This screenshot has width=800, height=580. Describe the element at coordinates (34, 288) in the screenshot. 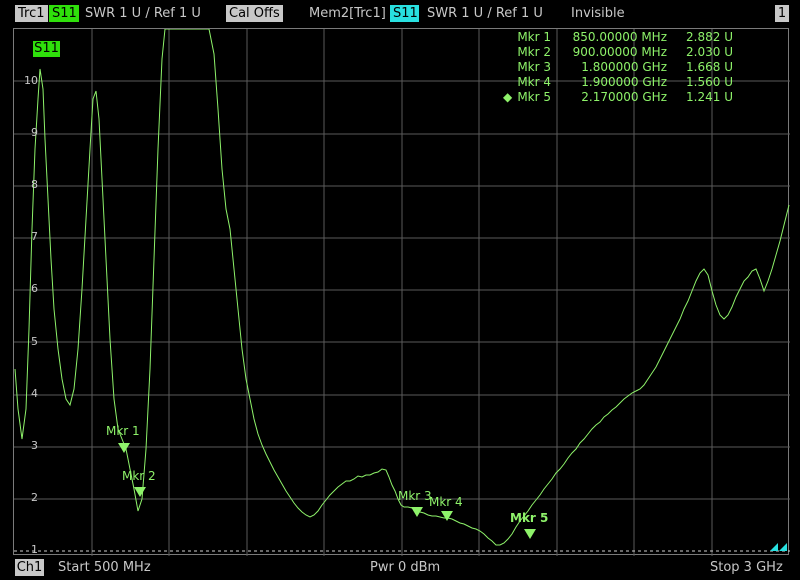

I see `y-tick-label: 6` at that location.